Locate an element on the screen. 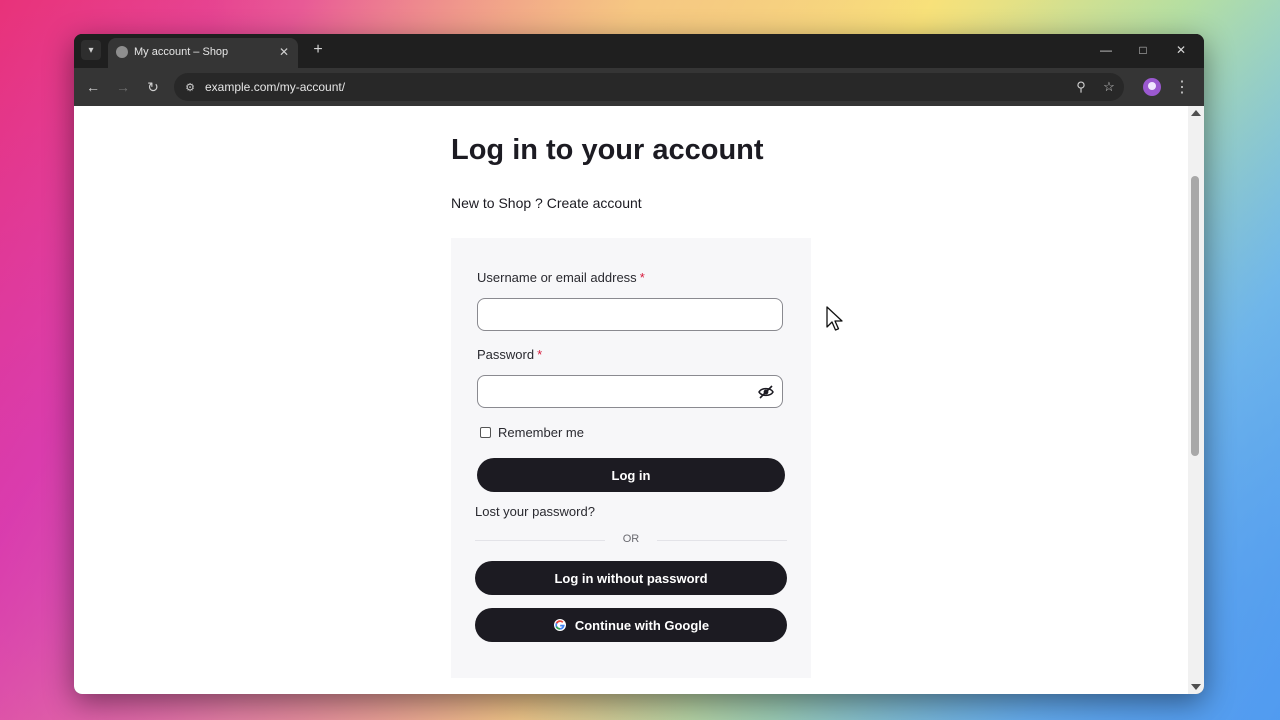 This screenshot has width=1280, height=720. address-bar: ⚙ example.com/my-account/ ⚲ ☆ is located at coordinates (649, 87).